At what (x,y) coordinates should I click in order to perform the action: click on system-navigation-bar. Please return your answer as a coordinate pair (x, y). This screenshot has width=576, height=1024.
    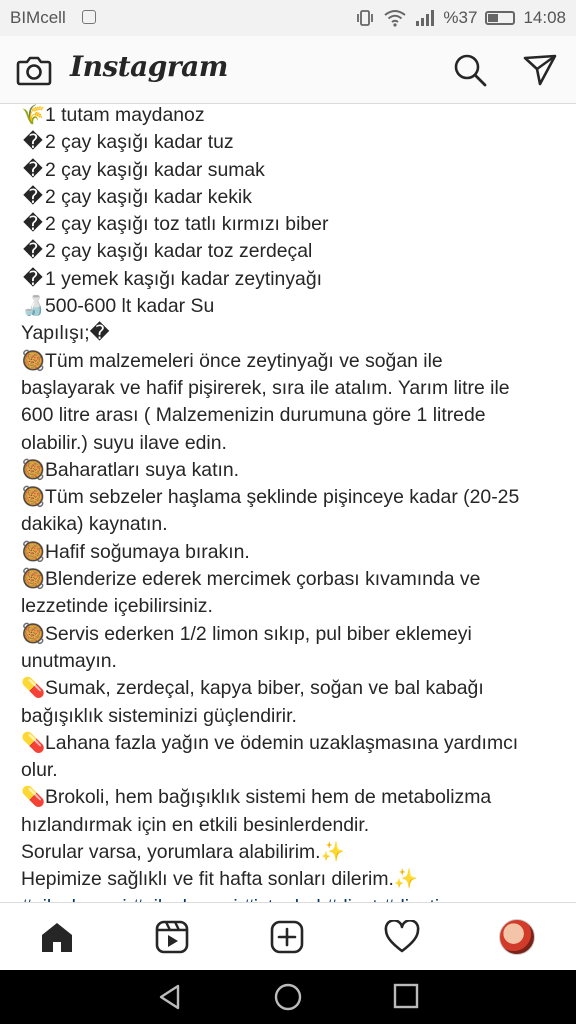
    Looking at the image, I should click on (288, 997).